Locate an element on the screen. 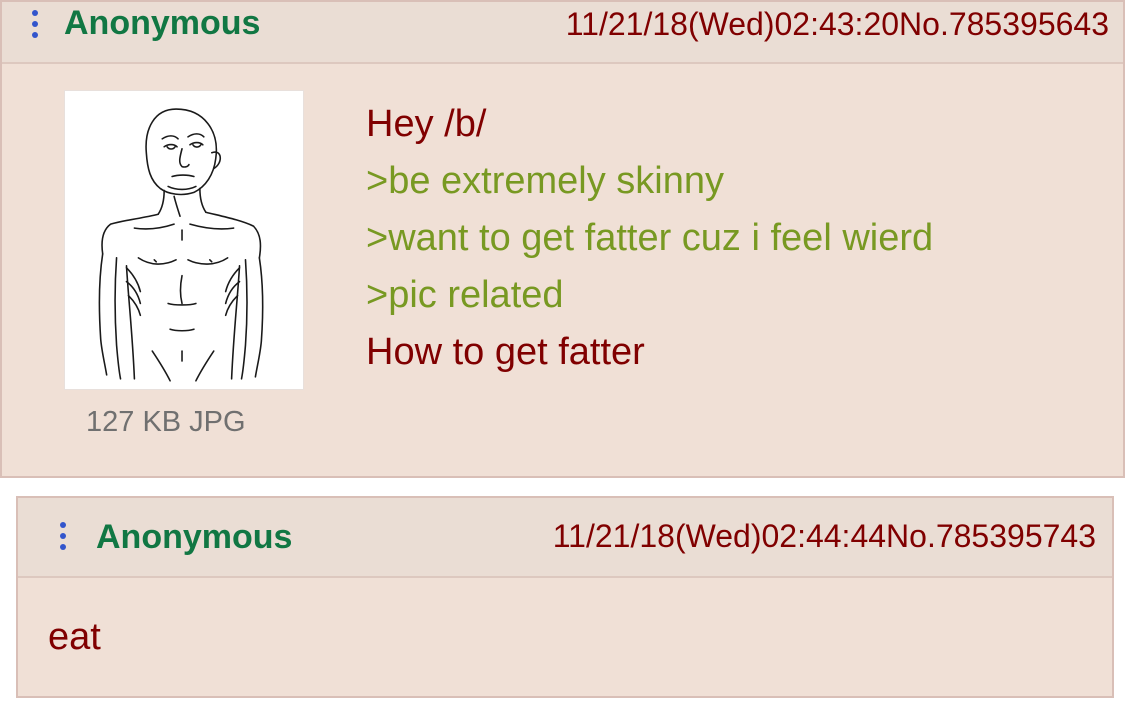  post-image-thumbnail is located at coordinates (184, 240).